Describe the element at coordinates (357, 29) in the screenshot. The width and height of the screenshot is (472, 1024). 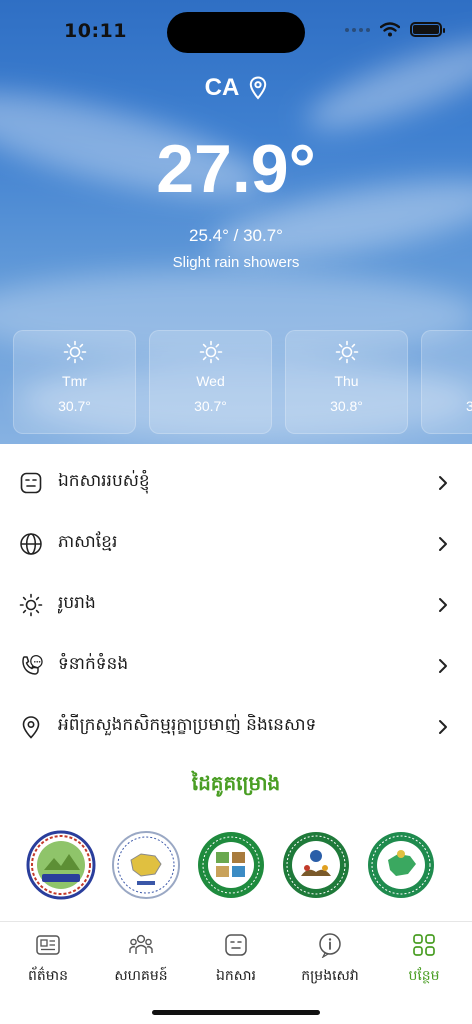
I see `cellular-signal-icon` at that location.